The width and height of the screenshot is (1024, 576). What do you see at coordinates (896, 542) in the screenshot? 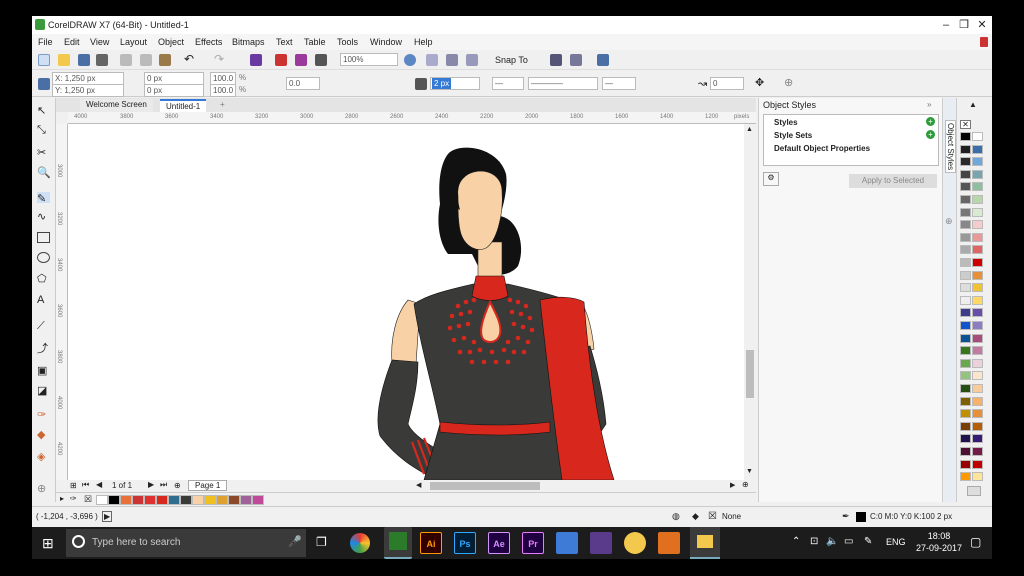
I see `language-indicator: ENG` at bounding box center [896, 542].